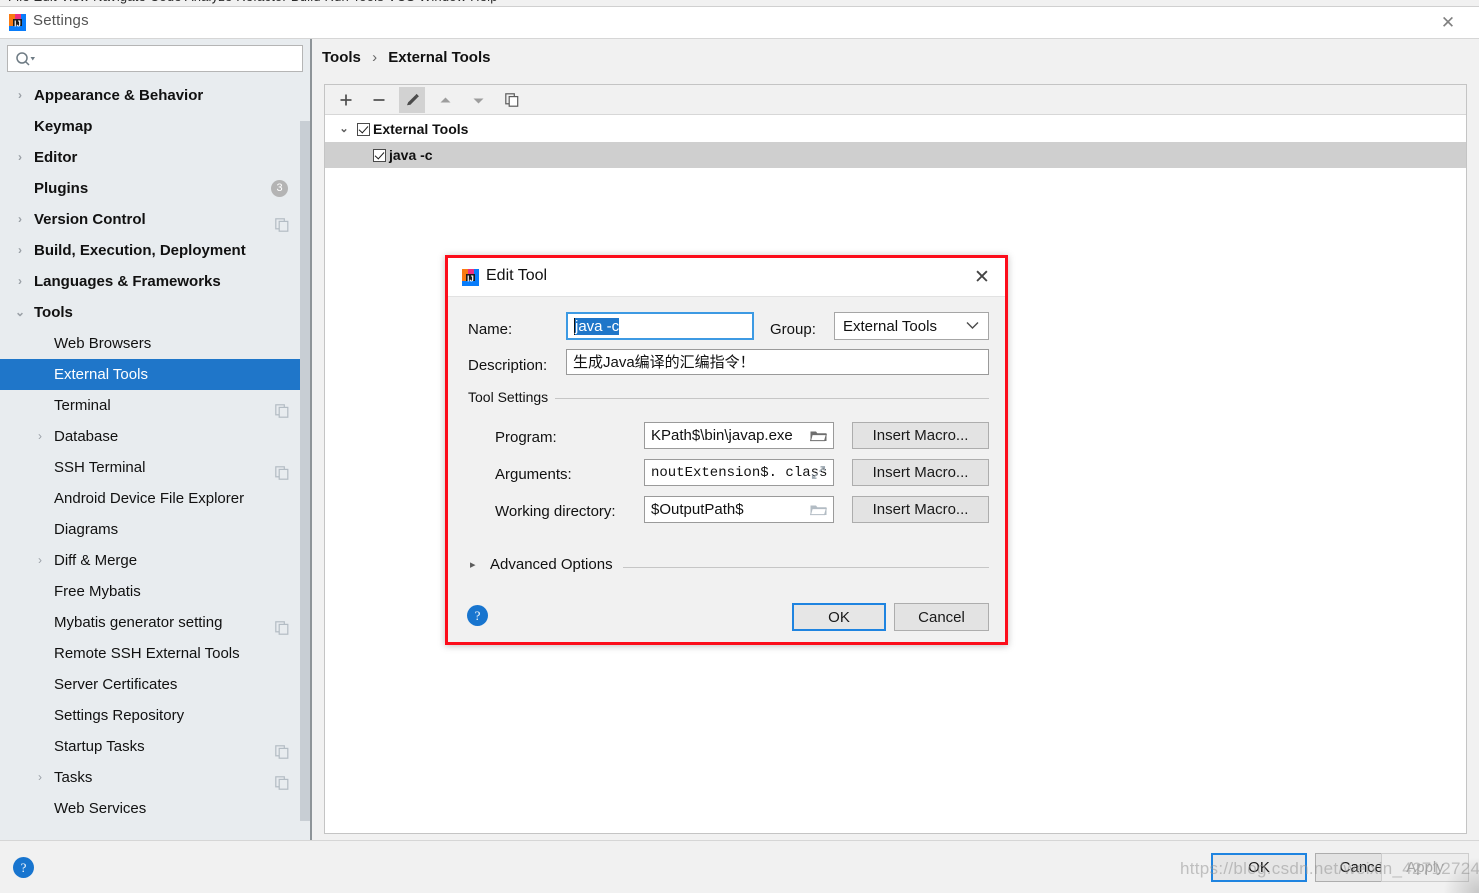 Image resolution: width=1479 pixels, height=893 pixels. Describe the element at coordinates (100, 467) in the screenshot. I see `sidebar-item-label: SSH Terminal` at that location.